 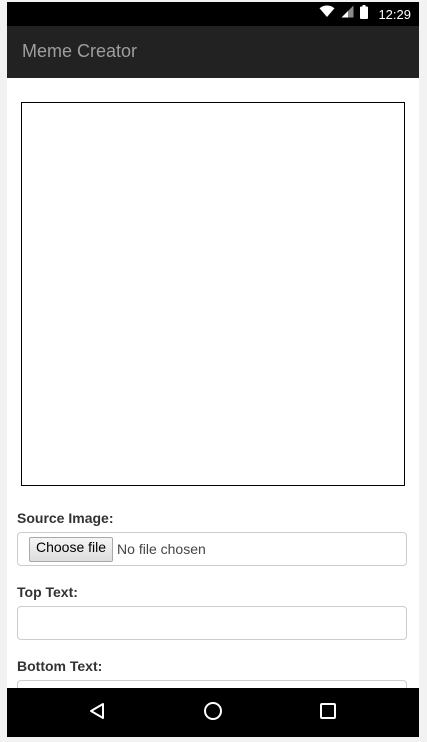 I want to click on app-title: Meme Creator, so click(x=80, y=51).